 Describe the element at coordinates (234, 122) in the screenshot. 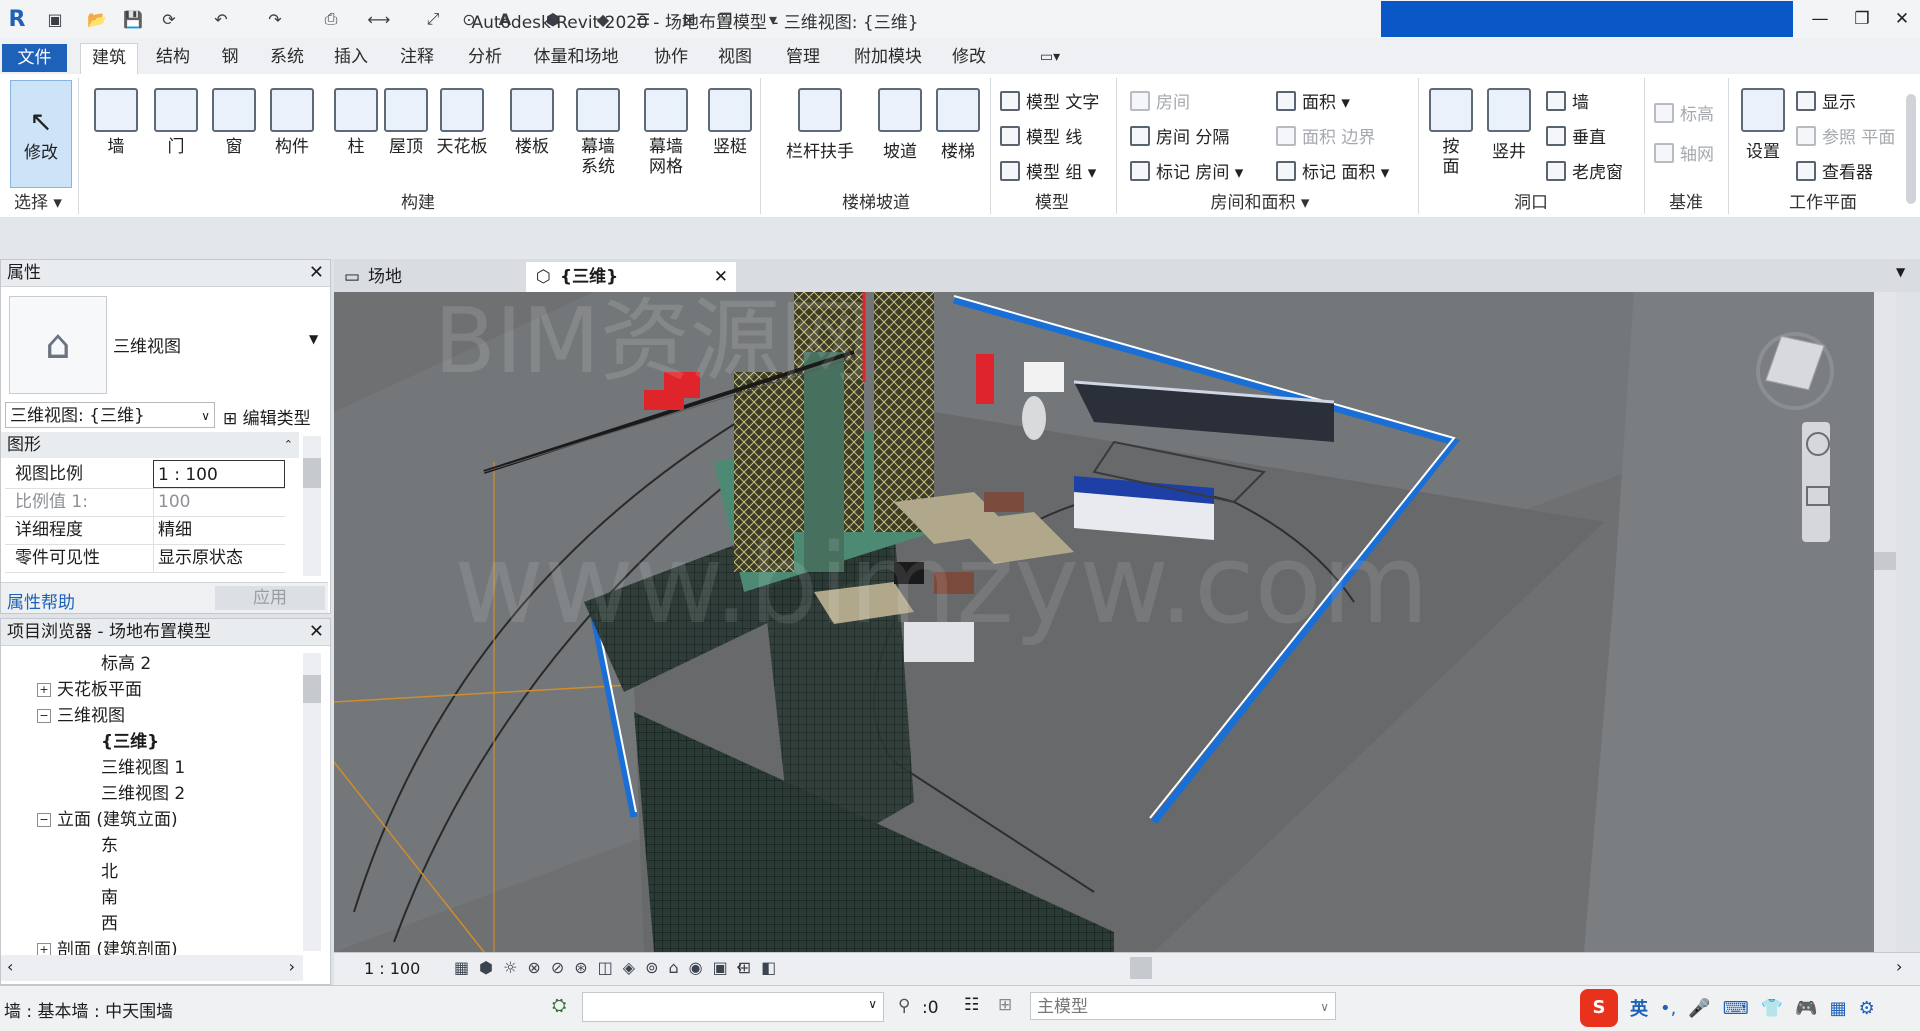

I see `window-button: 窗` at that location.